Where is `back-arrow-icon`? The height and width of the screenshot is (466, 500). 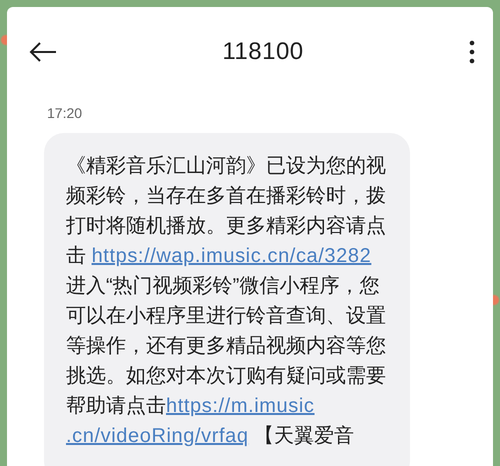 back-arrow-icon is located at coordinates (43, 52).